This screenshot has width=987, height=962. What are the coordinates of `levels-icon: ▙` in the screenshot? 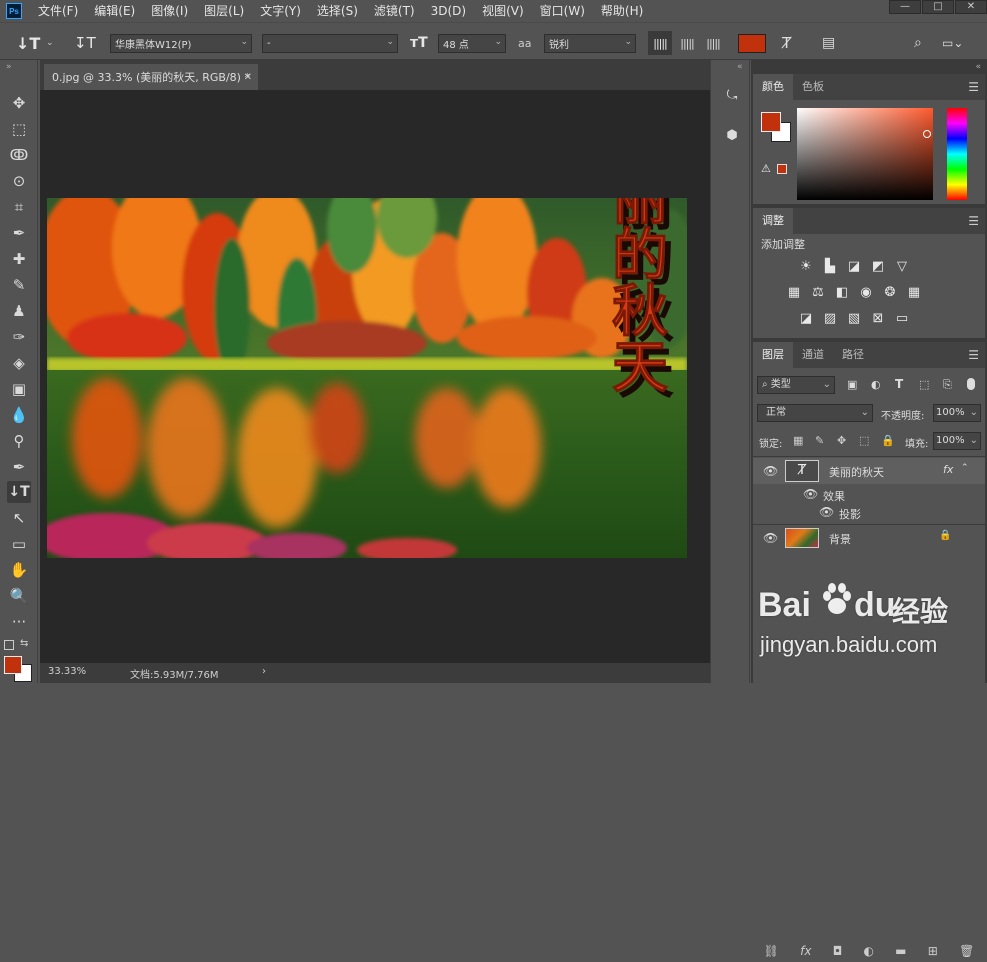 It's located at (830, 266).